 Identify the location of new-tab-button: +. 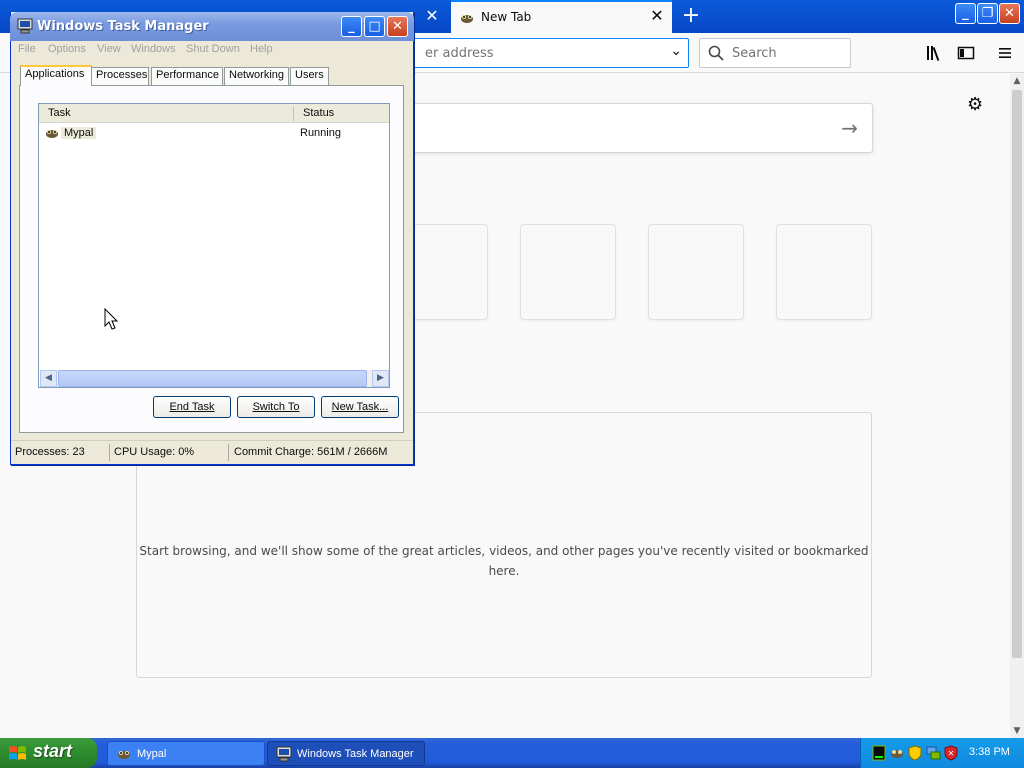
(691, 16).